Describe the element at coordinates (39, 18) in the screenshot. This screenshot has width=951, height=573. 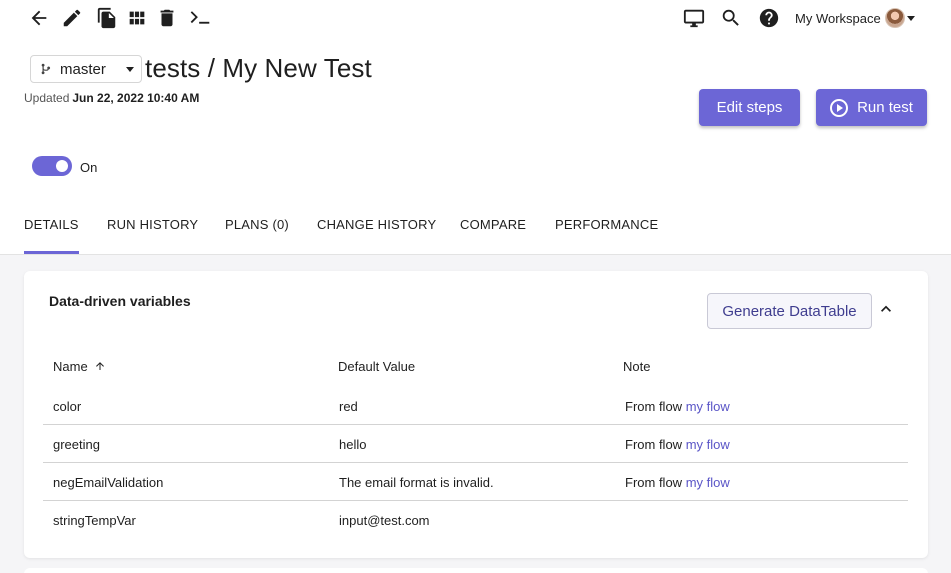
I see `back-arrow-icon` at that location.